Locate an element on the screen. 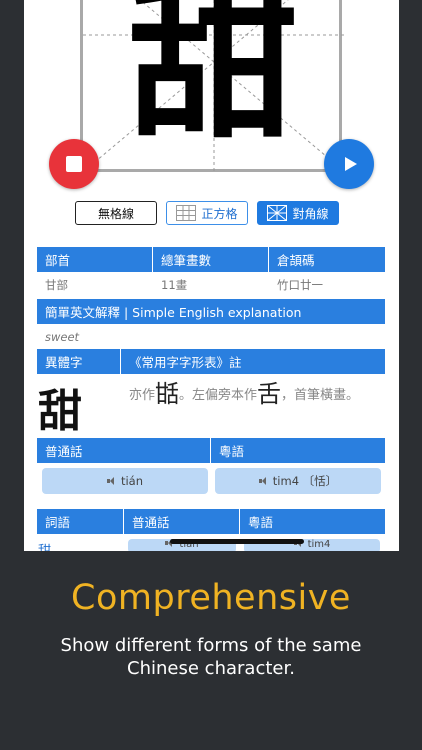 Image resolution: width=422 pixels, height=750 pixels. home-indicator is located at coordinates (237, 541).